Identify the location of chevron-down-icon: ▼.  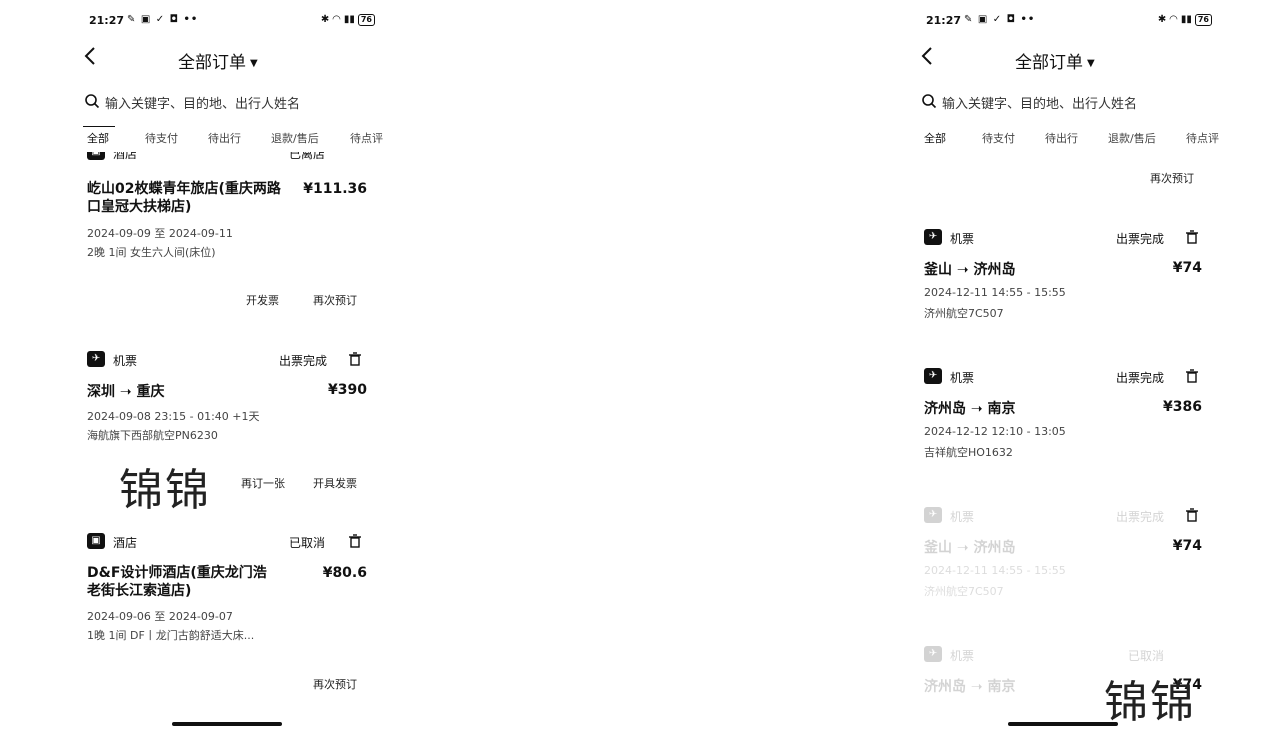
(254, 63).